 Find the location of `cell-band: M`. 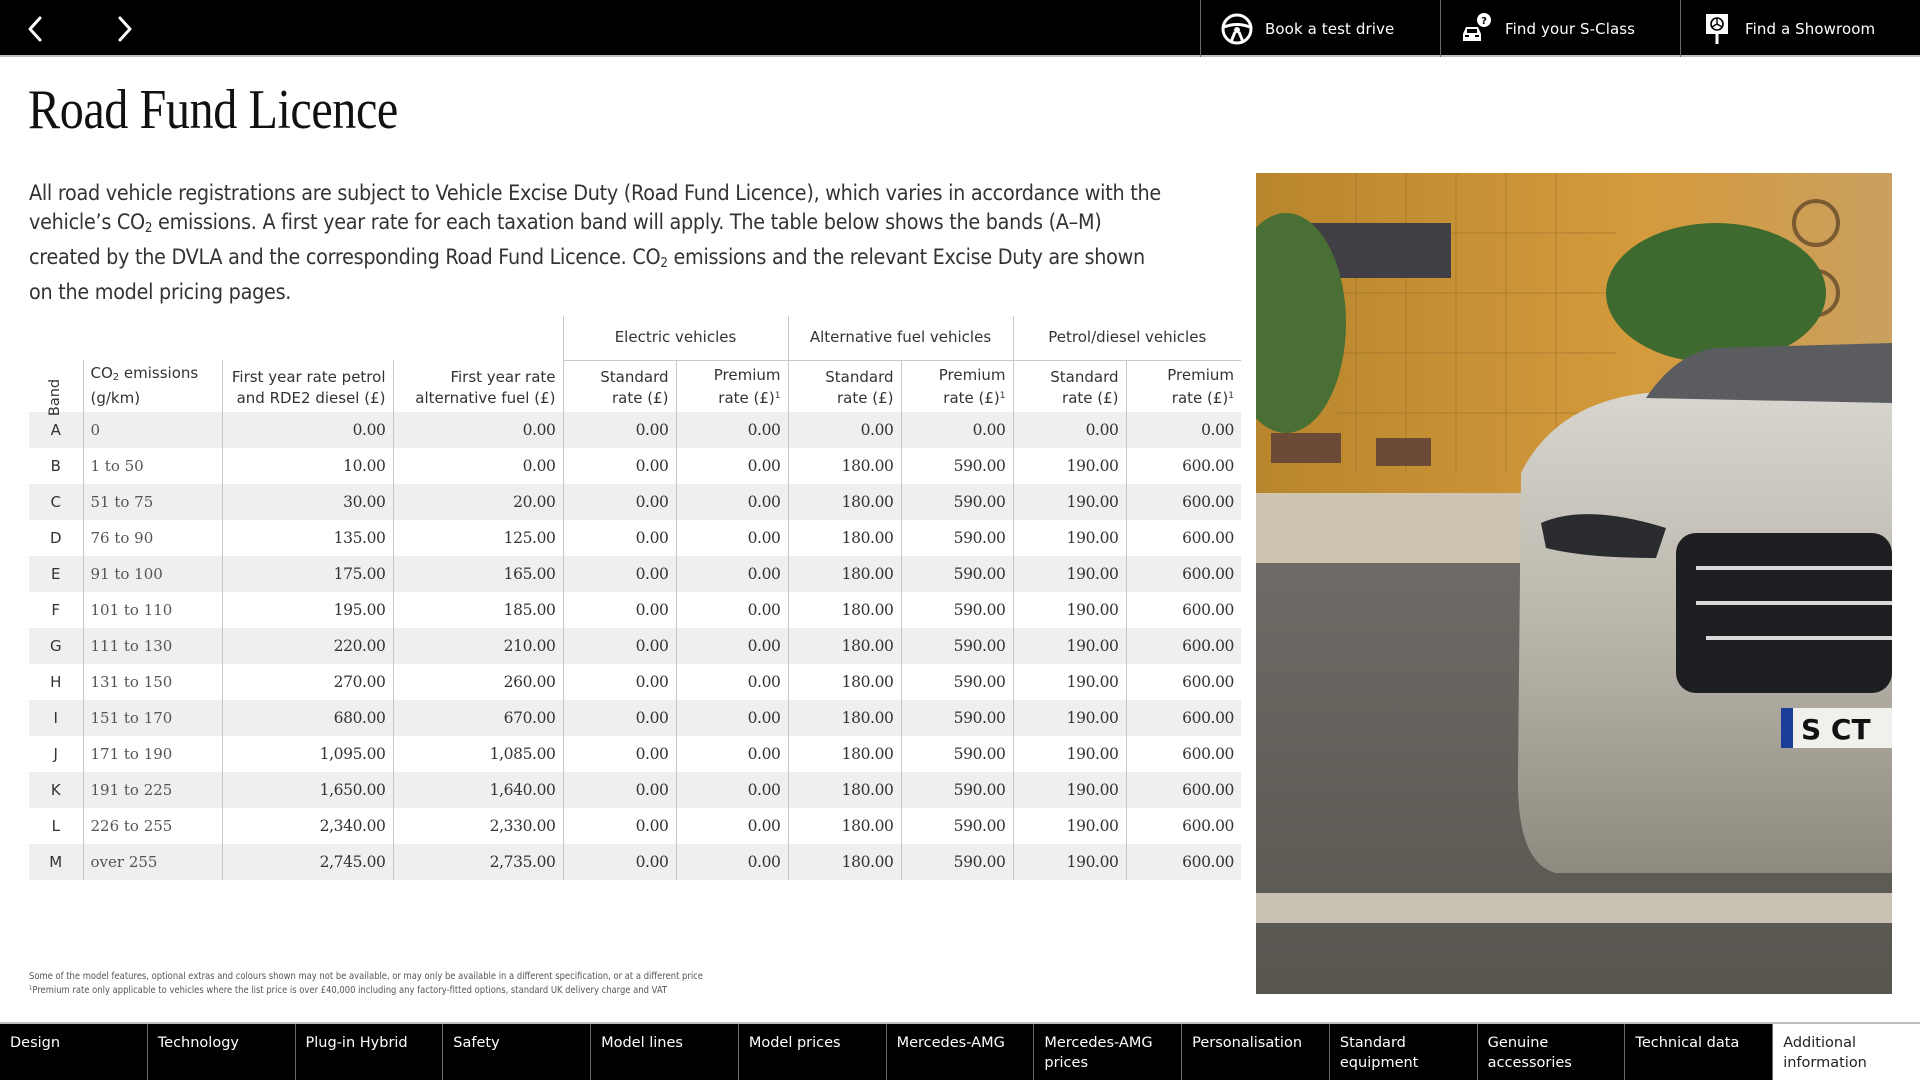

cell-band: M is located at coordinates (56, 862).